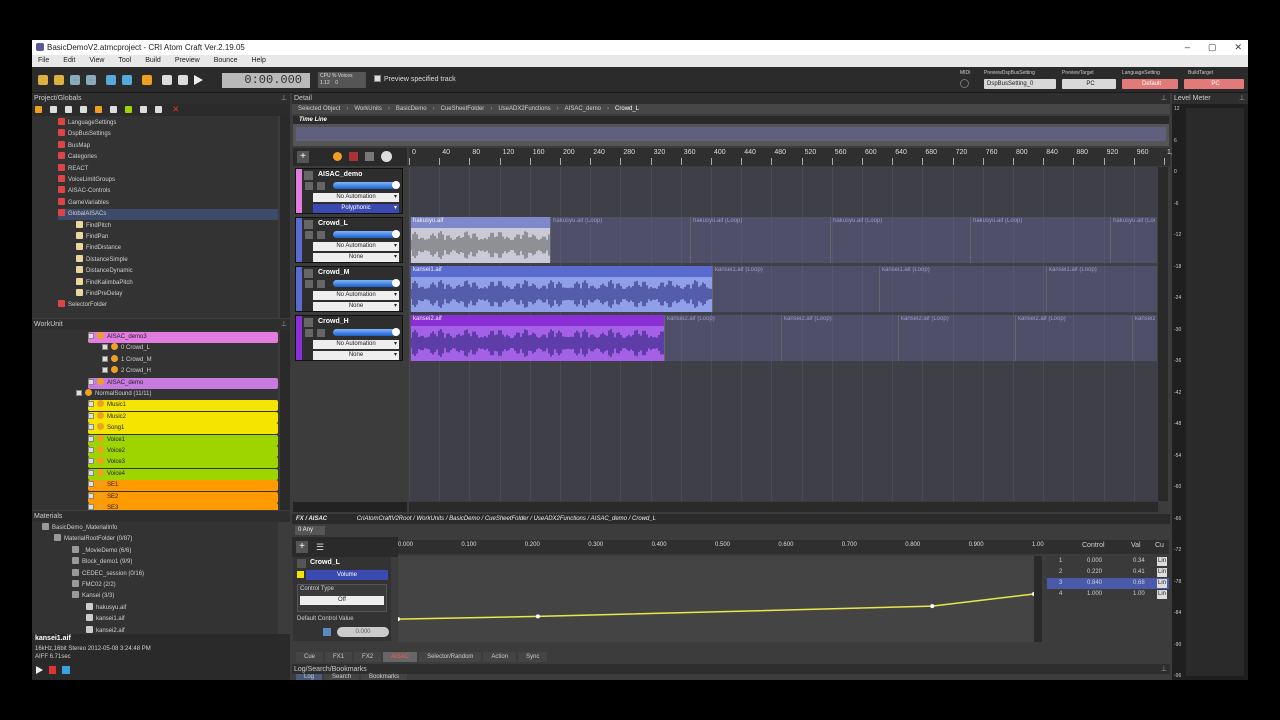 This screenshot has height=720, width=1280. What do you see at coordinates (93, 539) in the screenshot?
I see `material-item: MaterialRootFolder (0/87)` at bounding box center [93, 539].